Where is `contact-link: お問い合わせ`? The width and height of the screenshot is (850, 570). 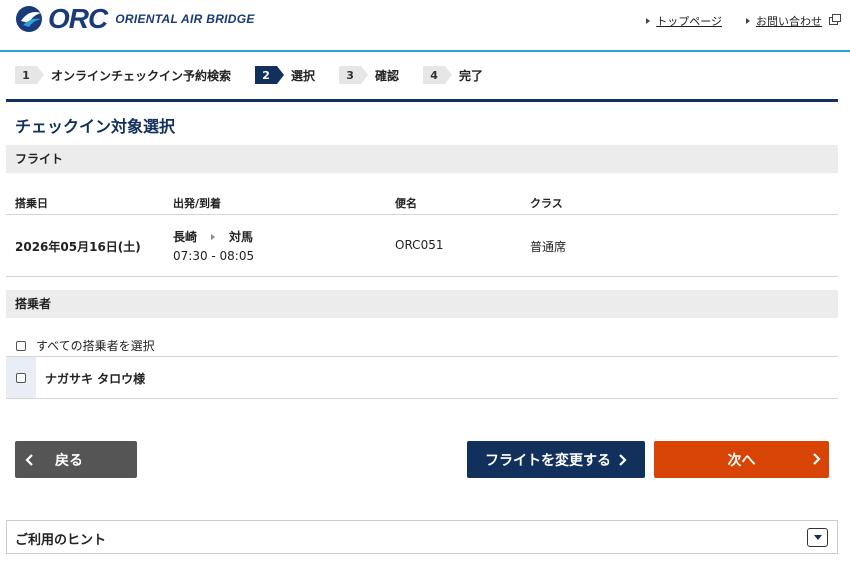 contact-link: お問い合わせ is located at coordinates (793, 21).